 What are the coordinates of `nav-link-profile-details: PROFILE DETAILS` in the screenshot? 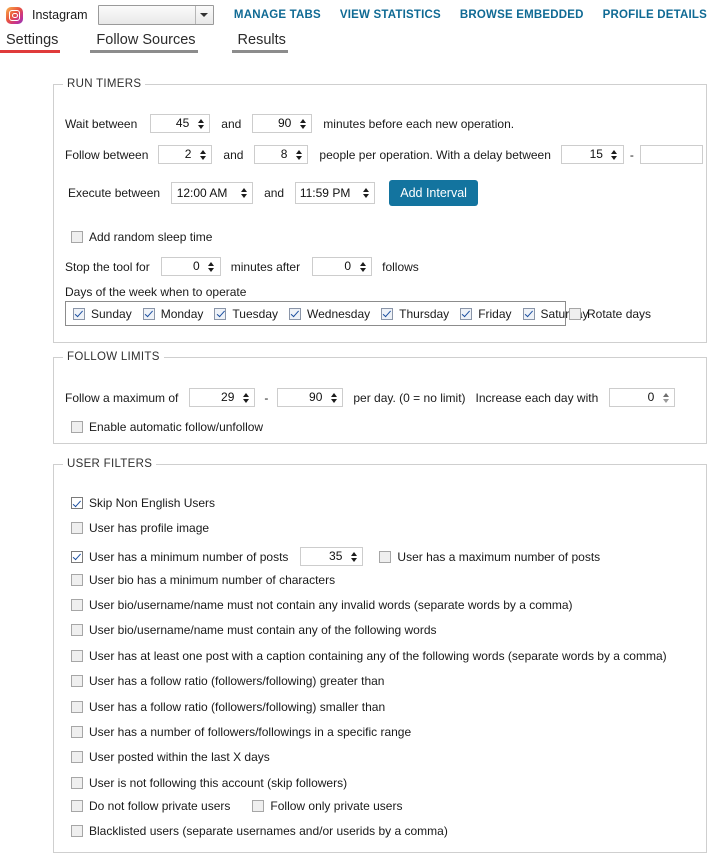 It's located at (655, 15).